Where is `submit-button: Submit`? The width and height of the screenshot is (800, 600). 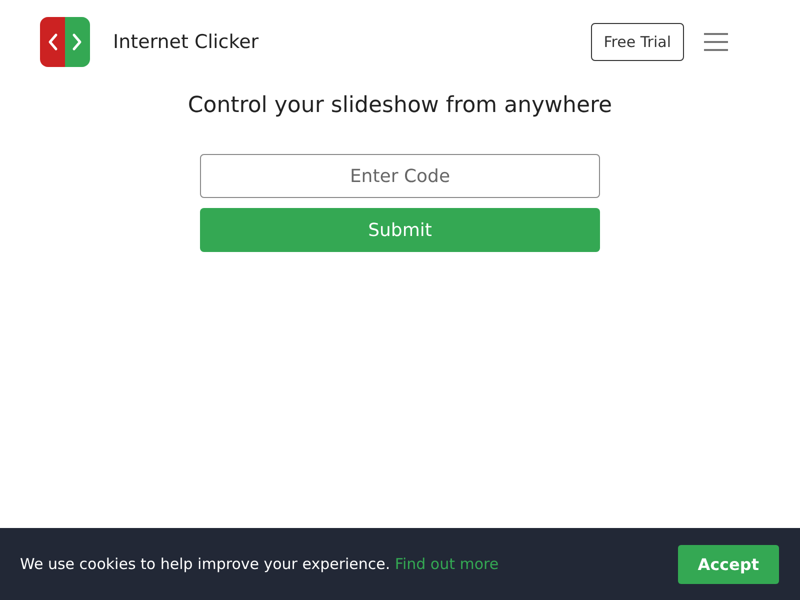 submit-button: Submit is located at coordinates (400, 230).